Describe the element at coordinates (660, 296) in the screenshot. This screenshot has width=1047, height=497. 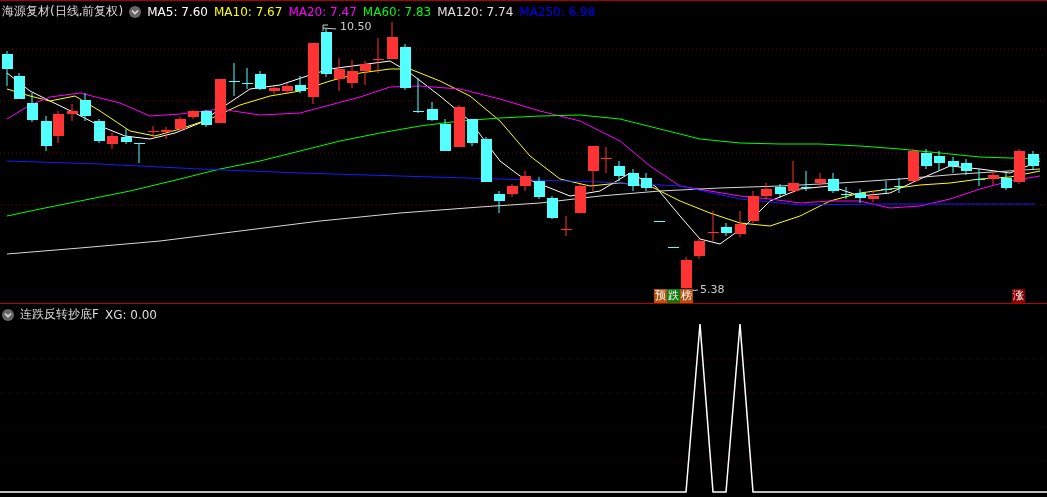
I see `badge-tile: 预` at that location.